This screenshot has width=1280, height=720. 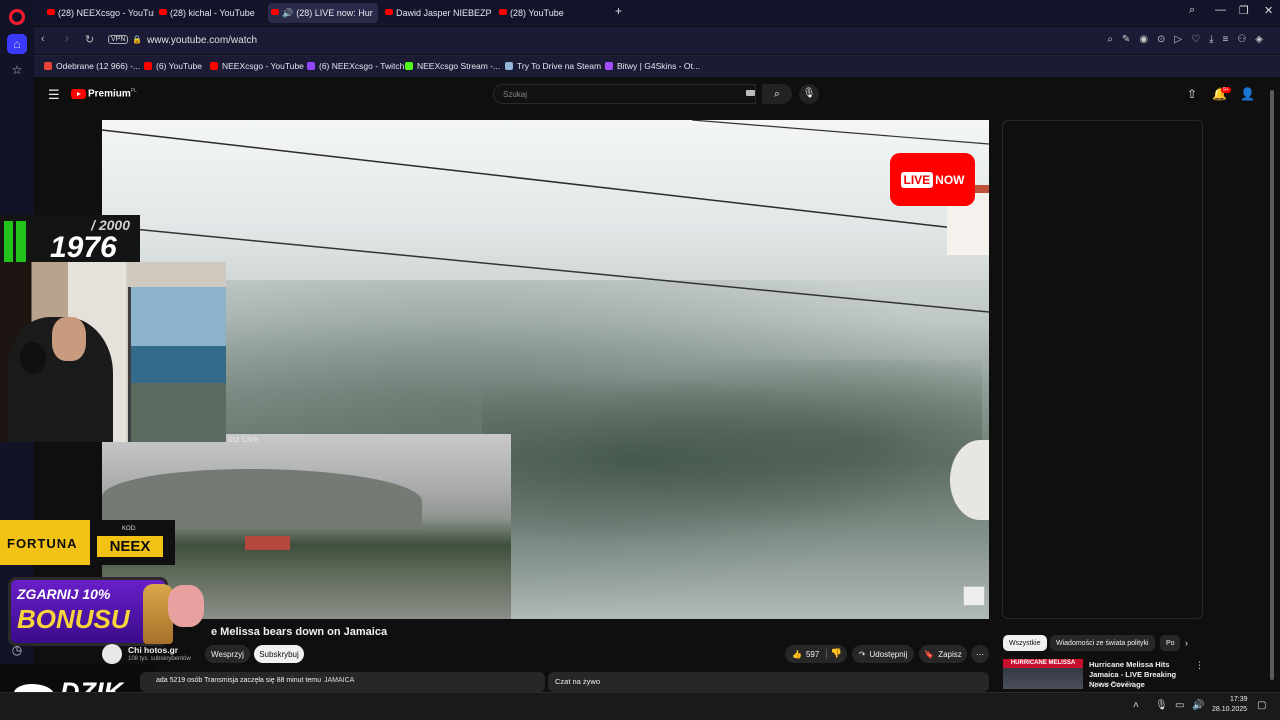 I want to click on thumbs-down-icon: 👎, so click(x=836, y=653).